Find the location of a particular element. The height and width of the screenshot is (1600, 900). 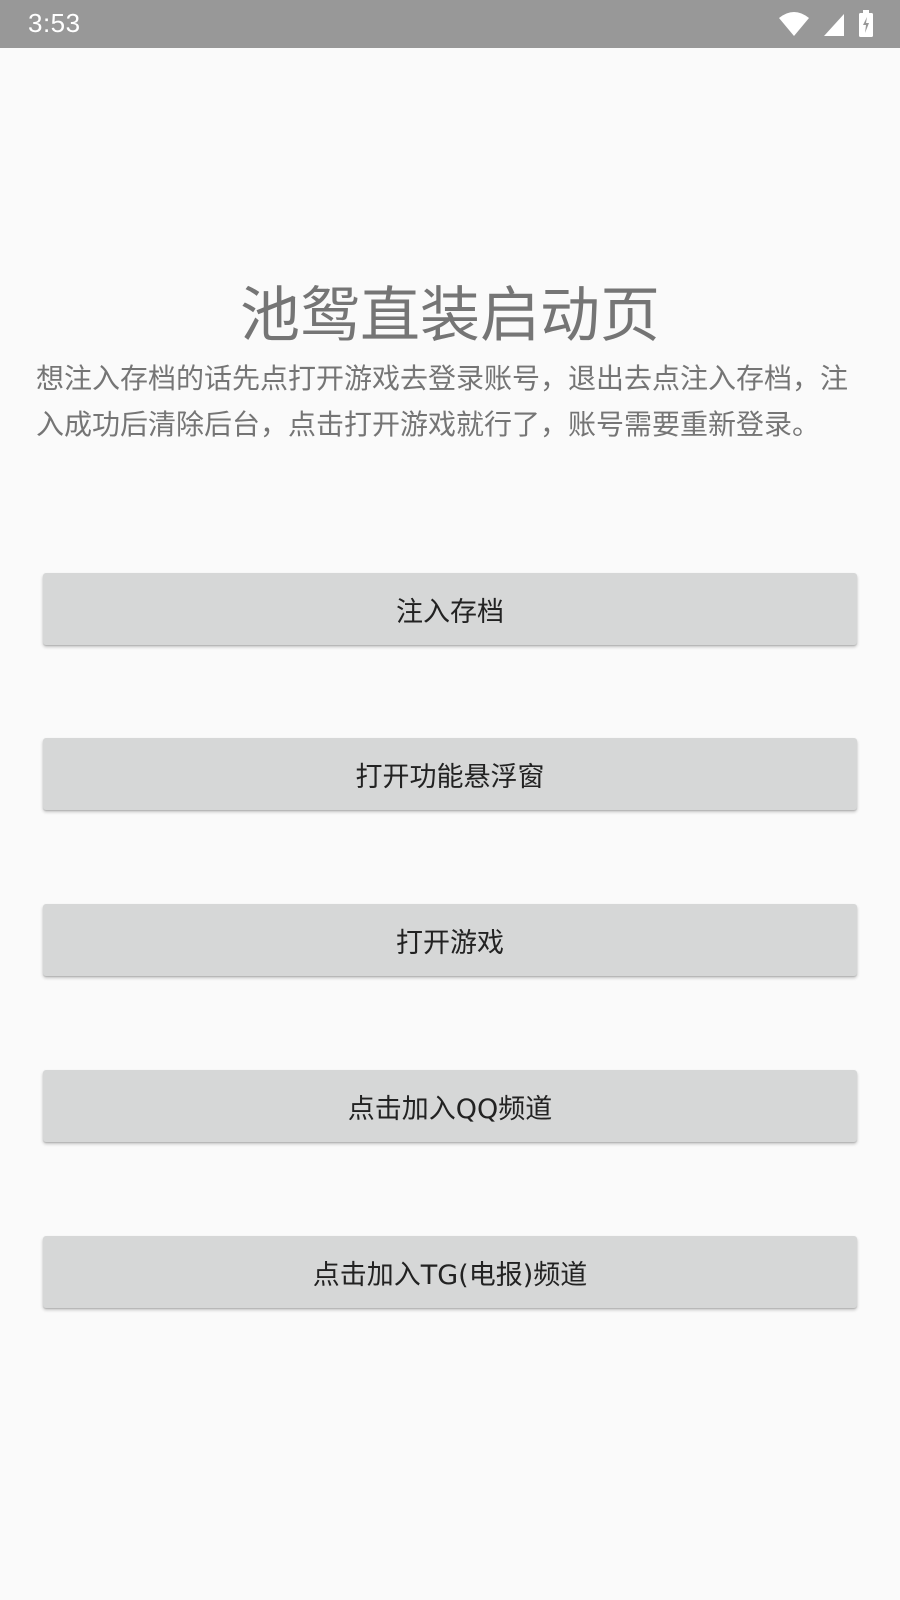

status-bar: 3:53 is located at coordinates (450, 24).